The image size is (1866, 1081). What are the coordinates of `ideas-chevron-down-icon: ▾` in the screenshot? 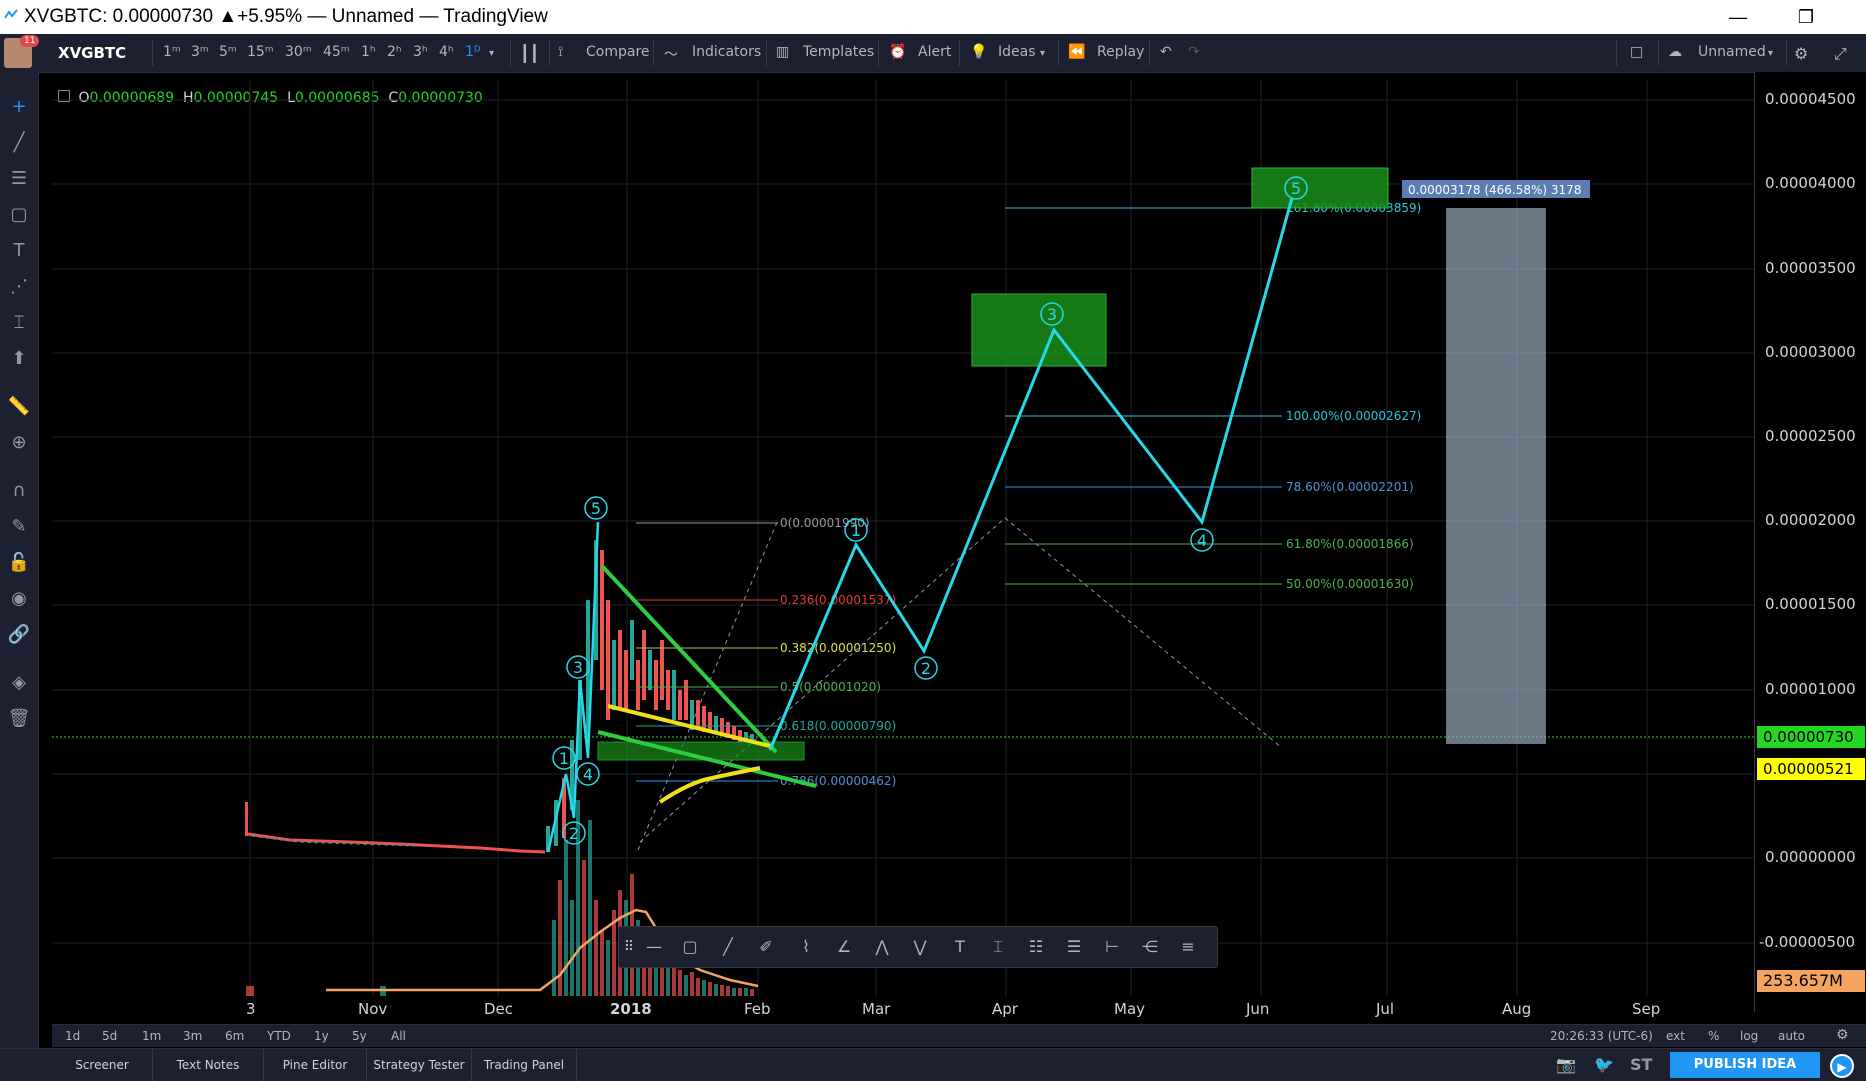 It's located at (1042, 53).